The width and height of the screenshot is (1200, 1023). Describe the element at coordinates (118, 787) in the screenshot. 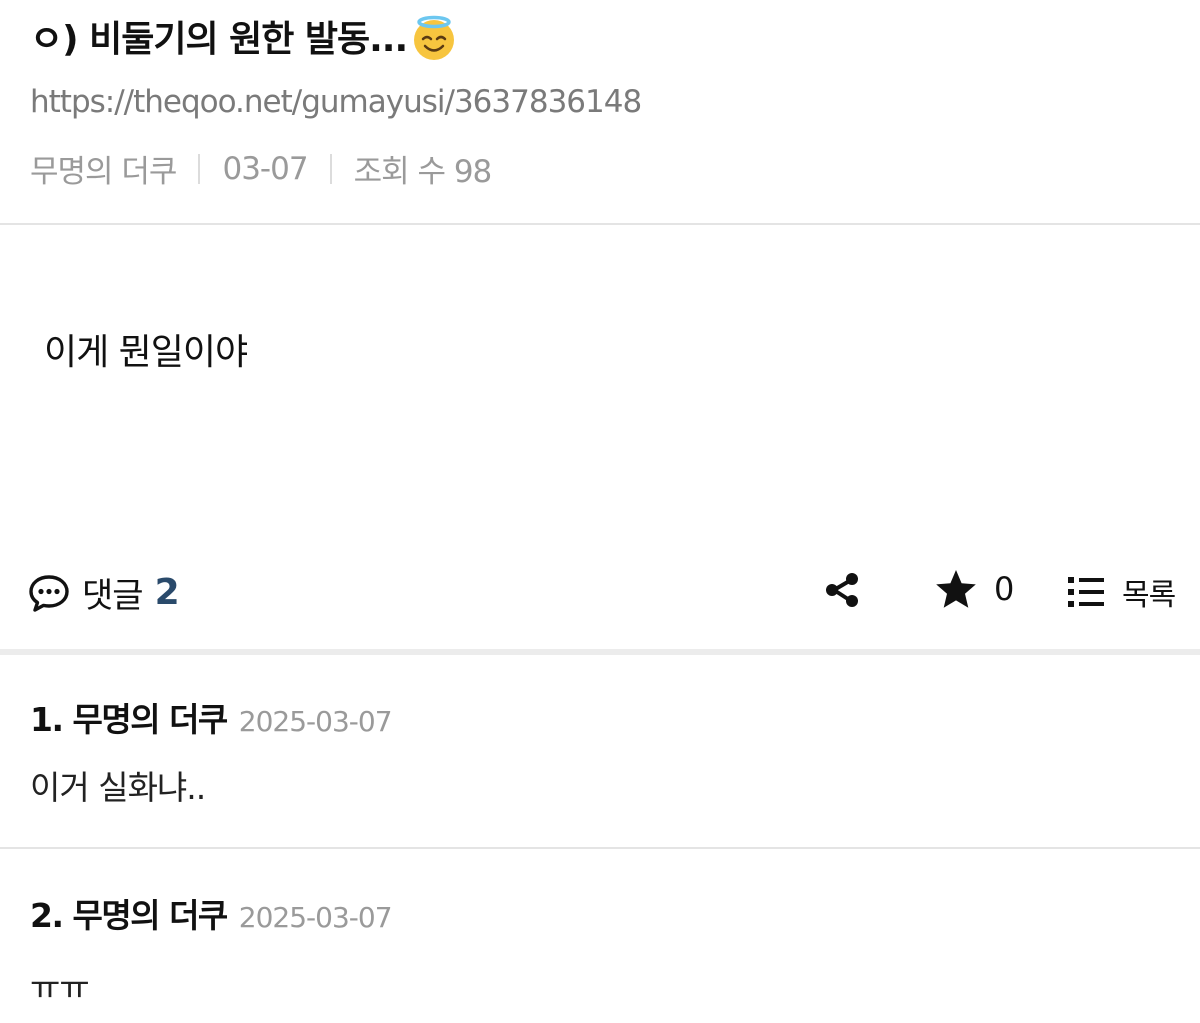

I see `comment-text: 이거 실화냐..` at that location.